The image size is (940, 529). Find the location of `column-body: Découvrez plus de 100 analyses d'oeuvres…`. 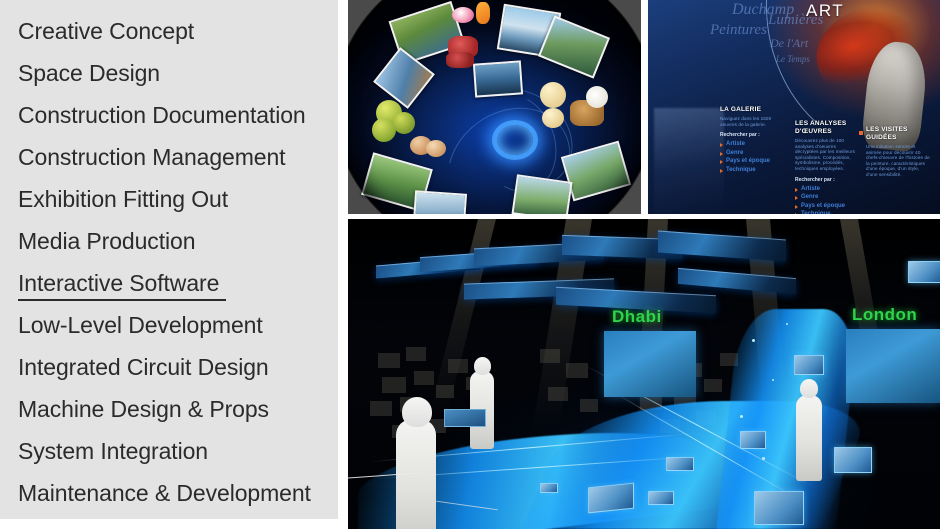

column-body: Découvrez plus de 100 analyses d'oeuvres… is located at coordinates (825, 154).